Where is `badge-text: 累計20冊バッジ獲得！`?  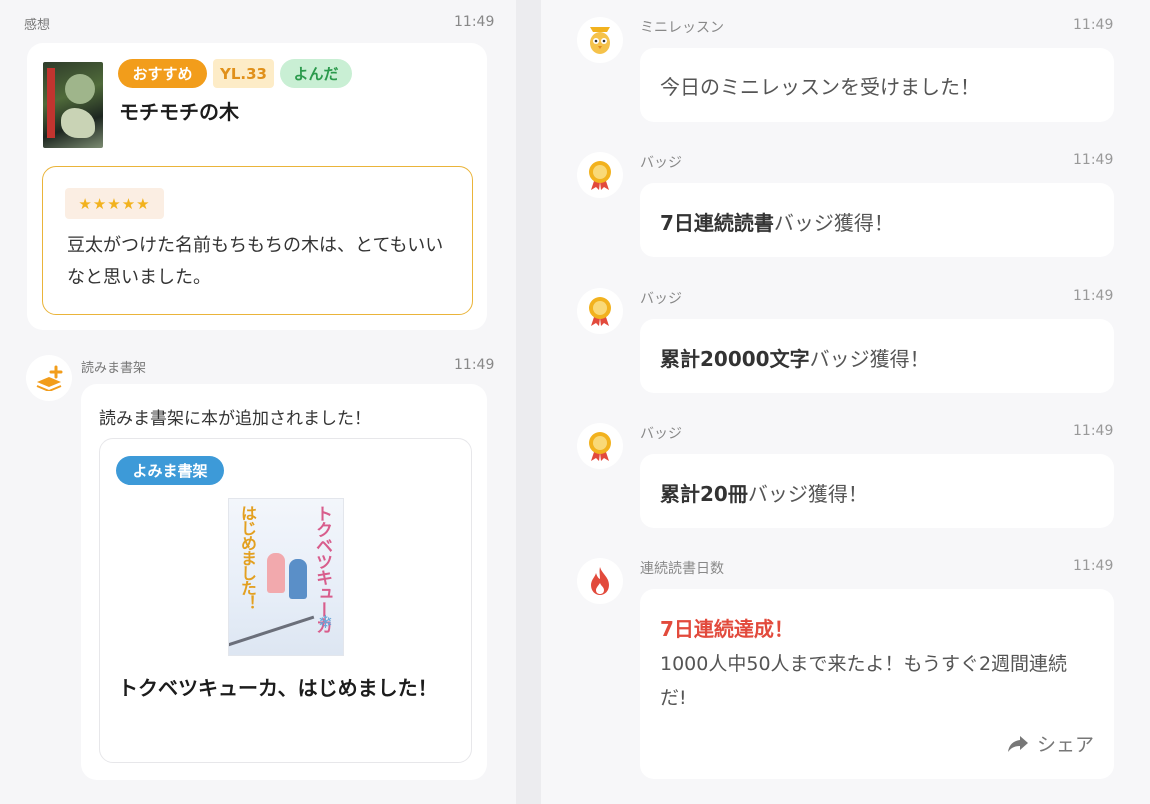
badge-text: 累計20冊バッジ獲得！ is located at coordinates (764, 494).